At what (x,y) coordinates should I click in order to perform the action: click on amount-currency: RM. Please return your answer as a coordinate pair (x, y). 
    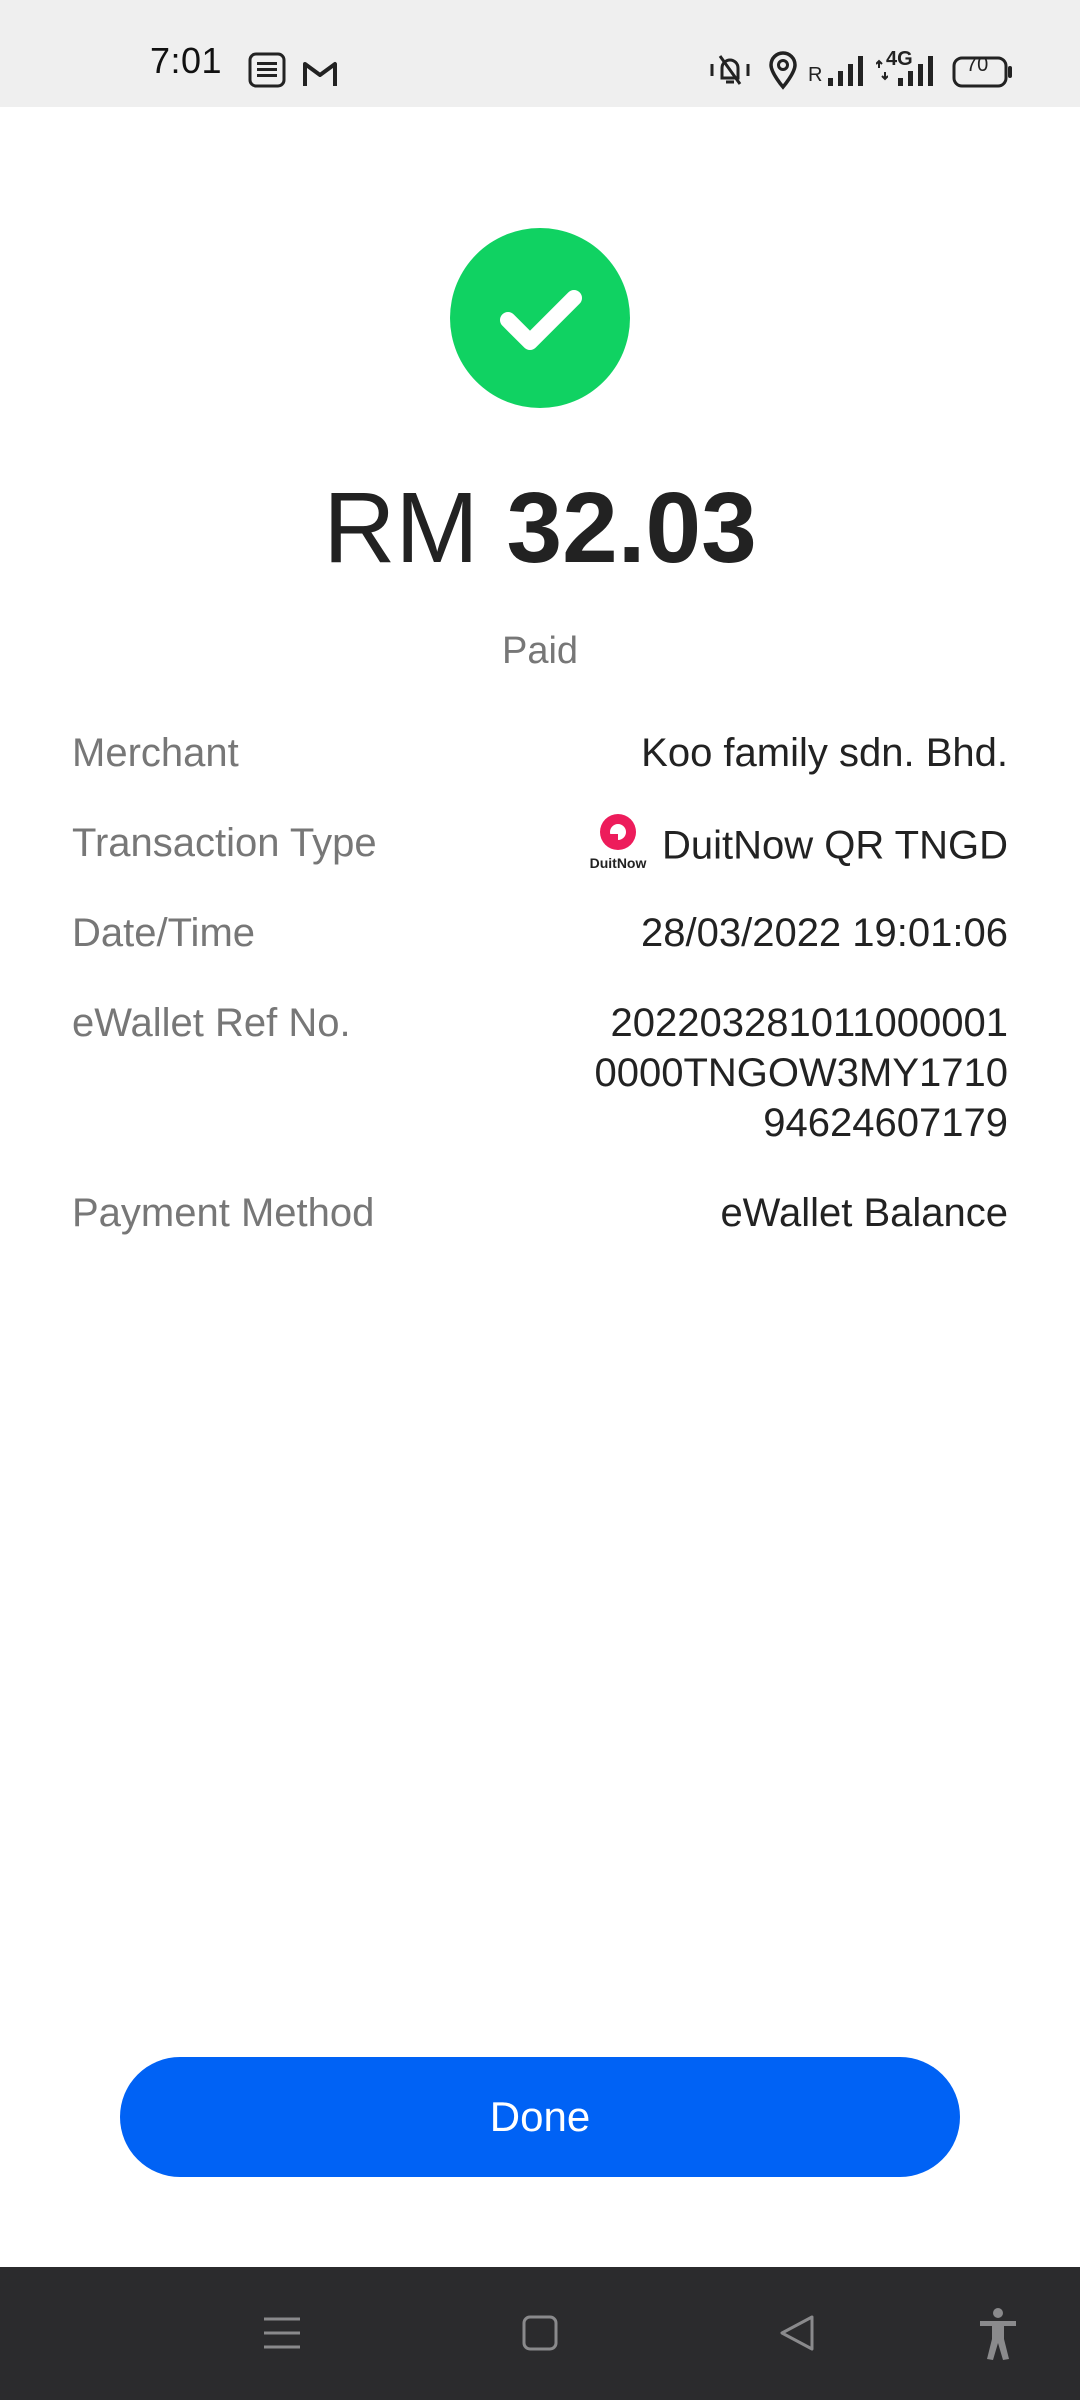
    Looking at the image, I should click on (401, 528).